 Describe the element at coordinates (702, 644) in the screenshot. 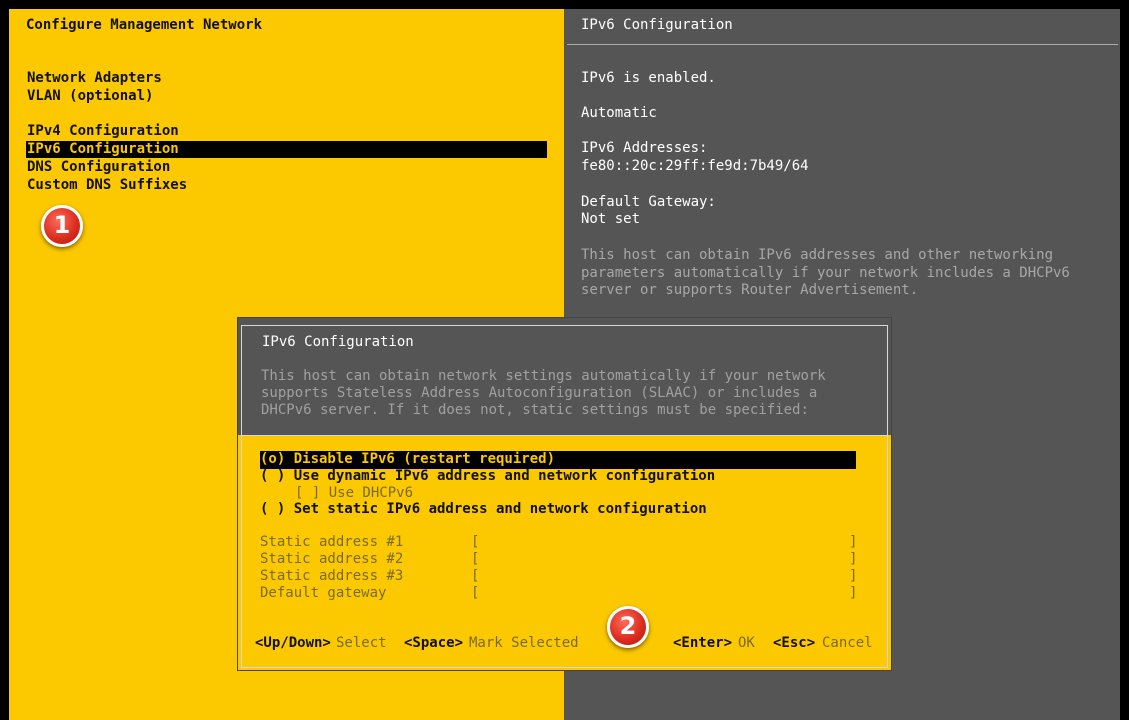

I see `key-enter: <Enter>` at that location.